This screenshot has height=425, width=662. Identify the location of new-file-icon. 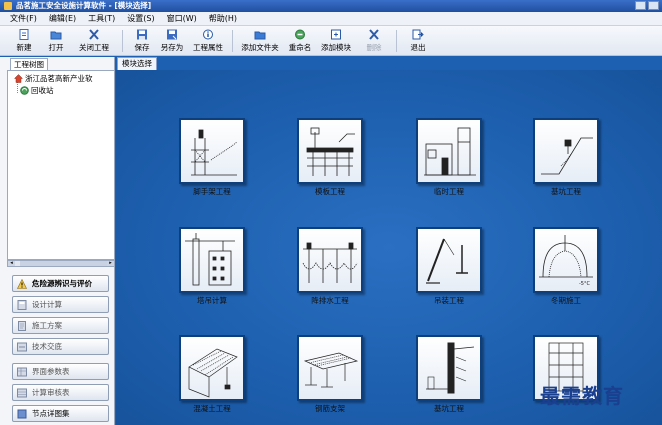
(24, 34).